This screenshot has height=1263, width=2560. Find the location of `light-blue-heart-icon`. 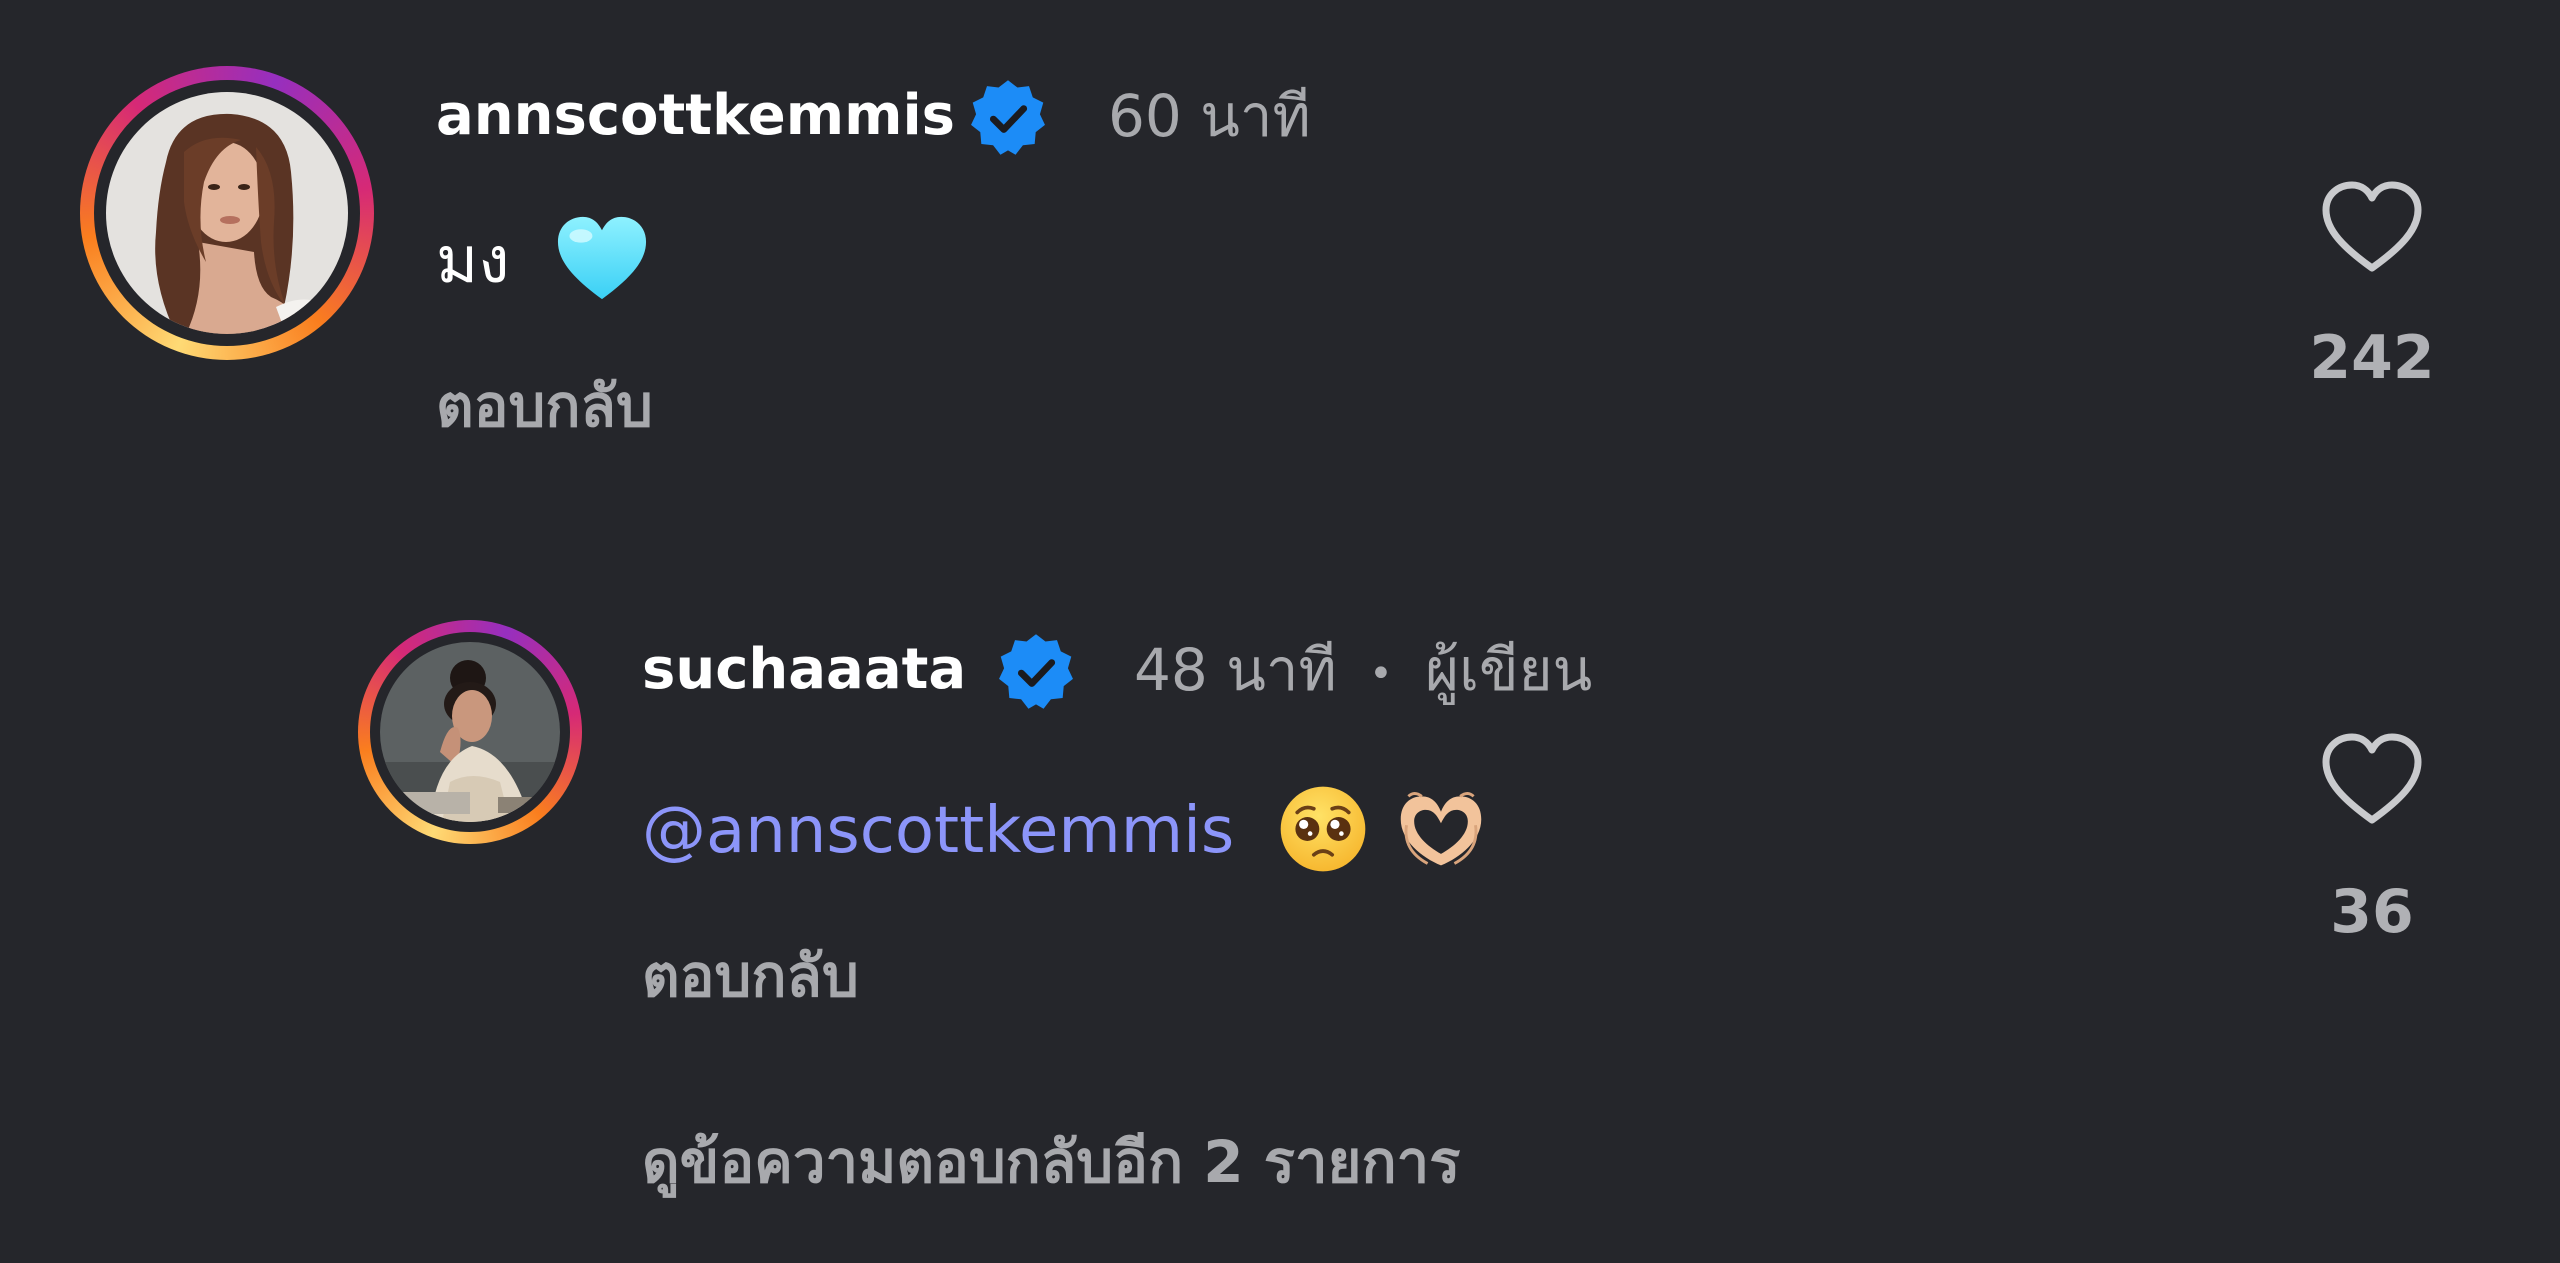

light-blue-heart-icon is located at coordinates (601, 258).